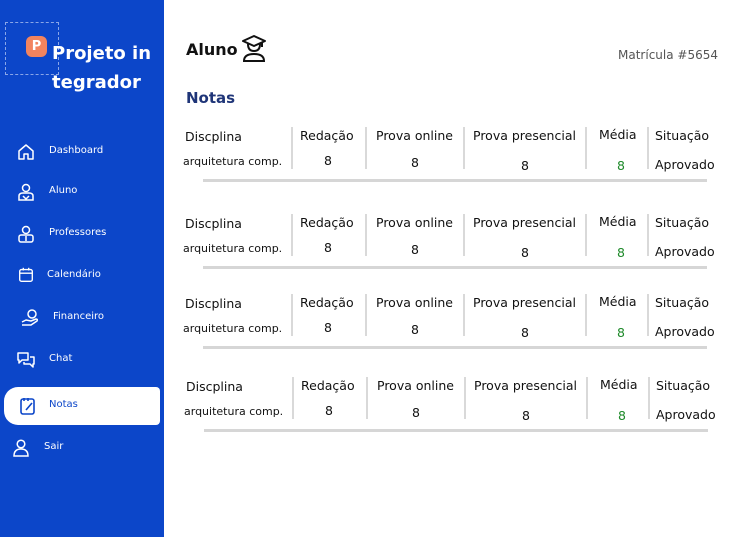  Describe the element at coordinates (80, 360) in the screenshot. I see `sidebar-item-chat: Chat` at that location.